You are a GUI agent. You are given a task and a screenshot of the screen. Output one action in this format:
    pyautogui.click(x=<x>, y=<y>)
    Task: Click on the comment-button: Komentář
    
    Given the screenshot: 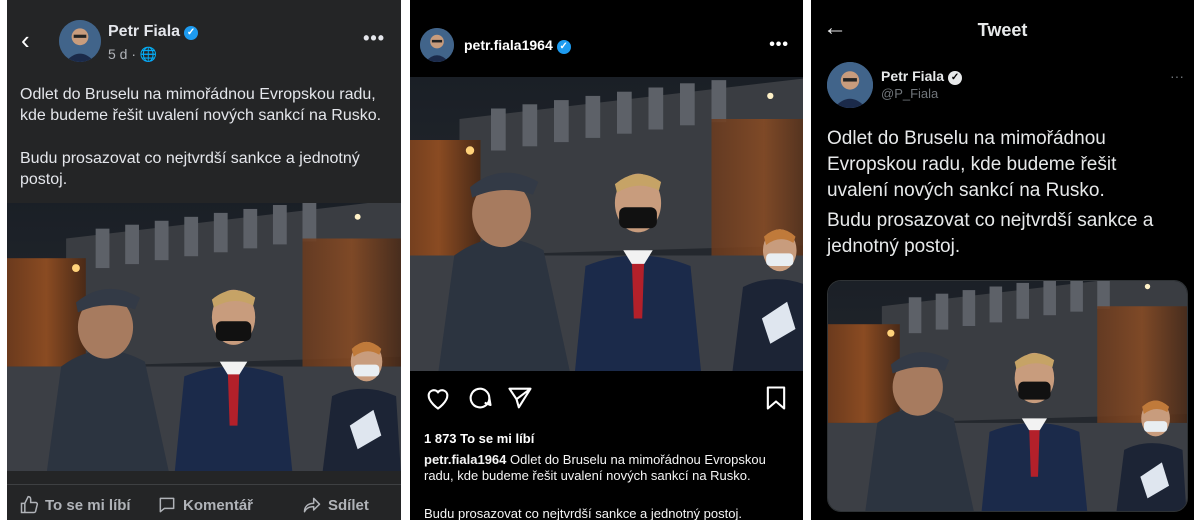 What is the action you would take?
    pyautogui.click(x=205, y=505)
    